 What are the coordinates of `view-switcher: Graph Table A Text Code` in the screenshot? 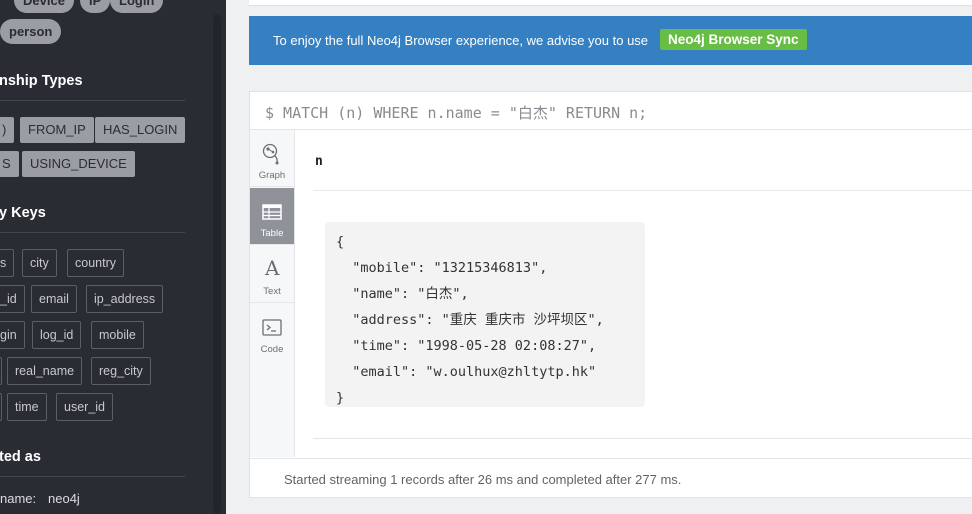 It's located at (272, 293).